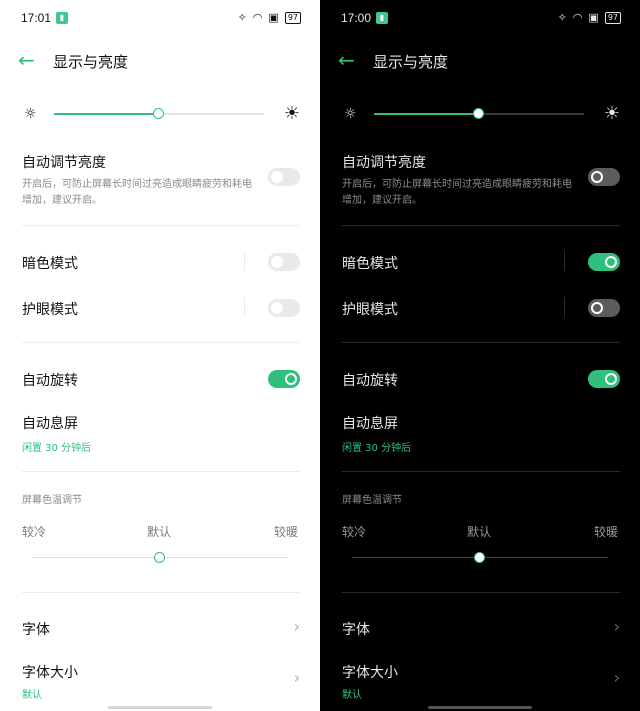 The height and width of the screenshot is (711, 640). I want to click on header: ← 显示与亮度, so click(480, 60).